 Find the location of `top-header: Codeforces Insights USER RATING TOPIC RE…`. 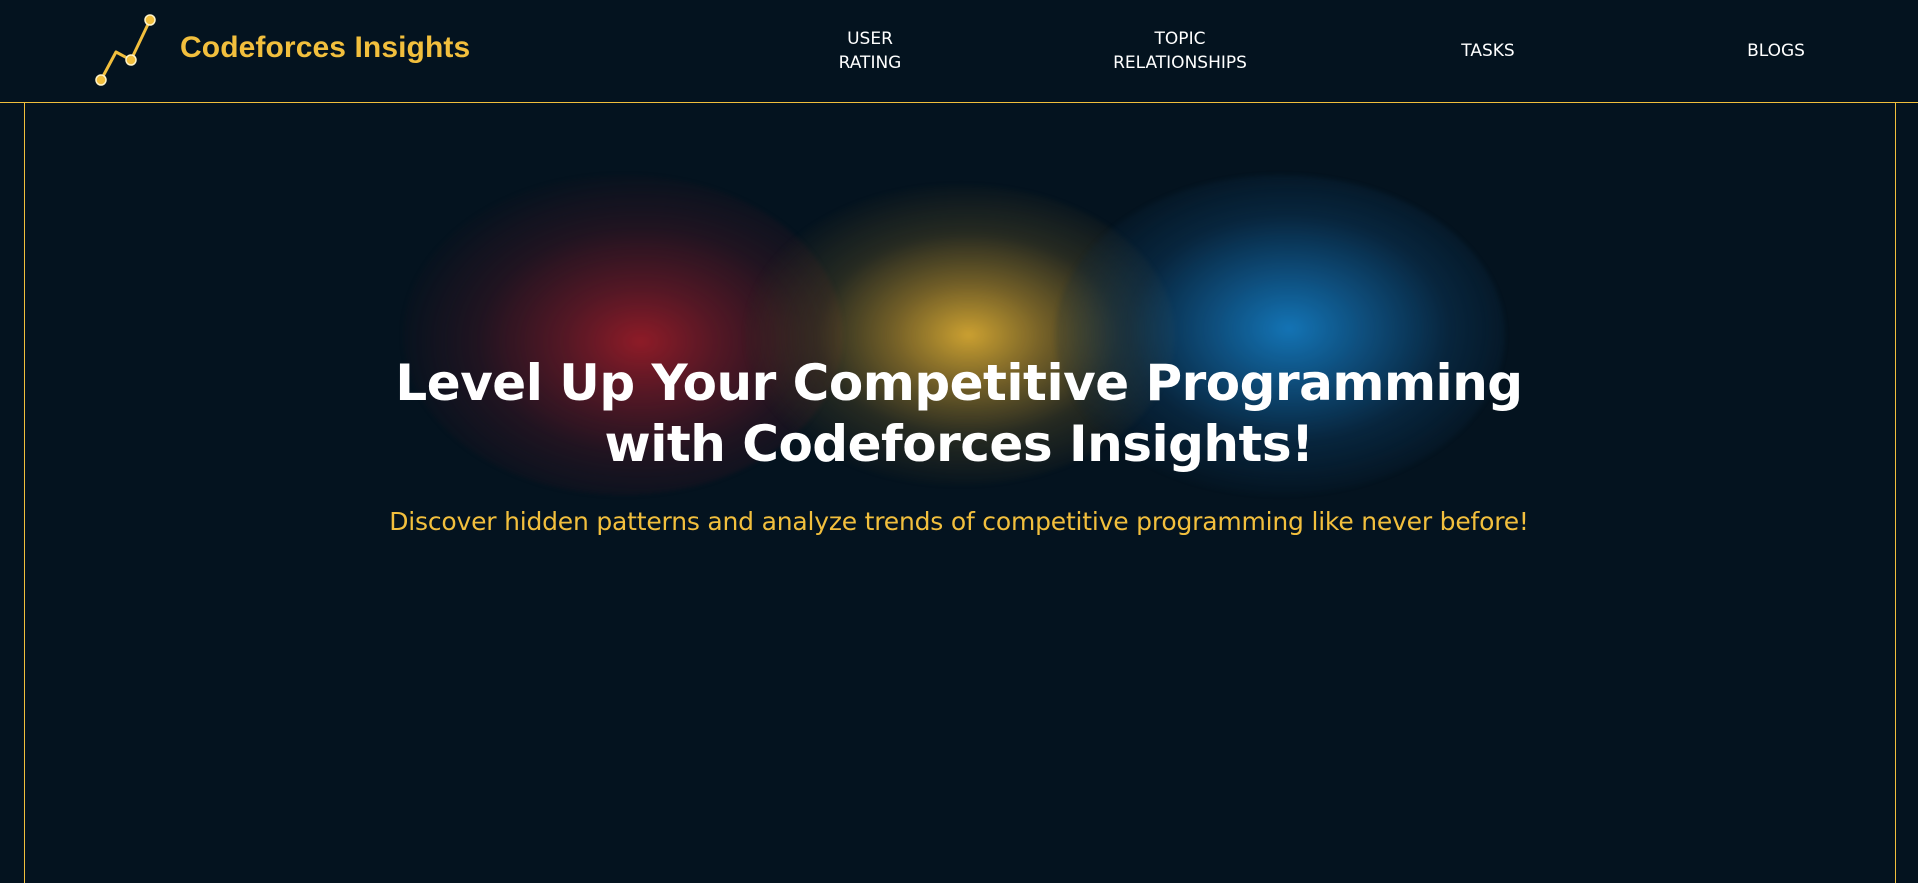

top-header: Codeforces Insights USER RATING TOPIC RE… is located at coordinates (959, 51).